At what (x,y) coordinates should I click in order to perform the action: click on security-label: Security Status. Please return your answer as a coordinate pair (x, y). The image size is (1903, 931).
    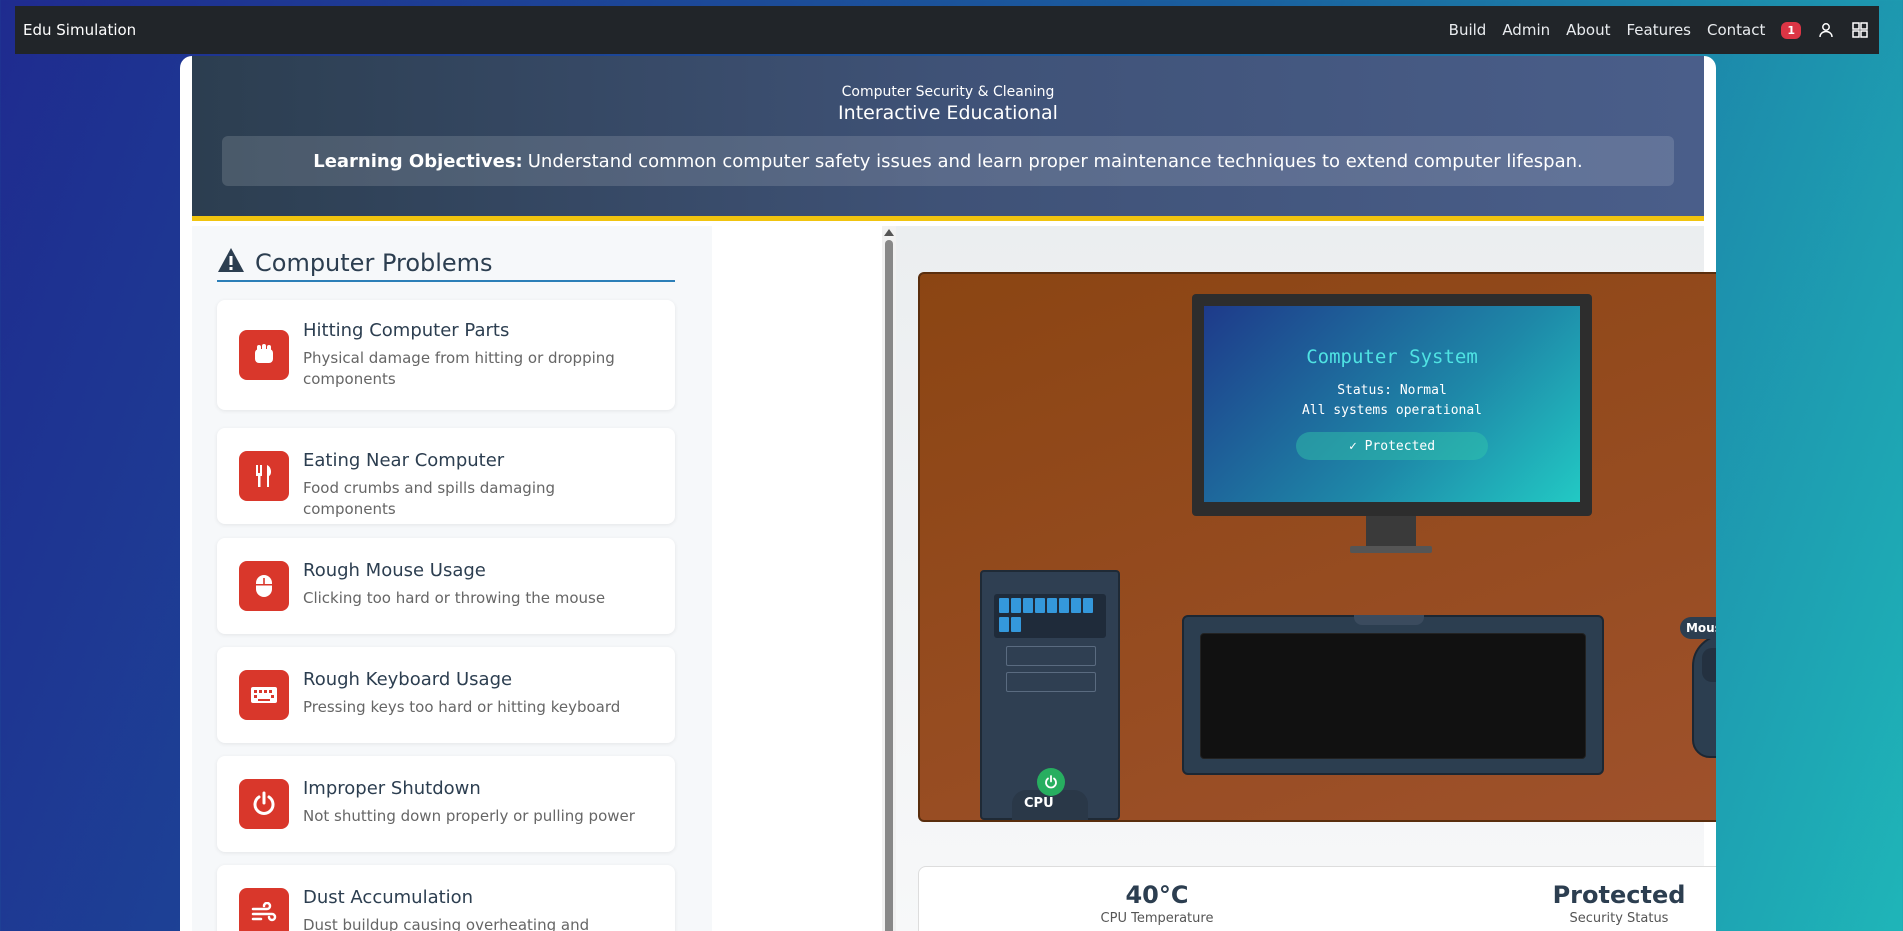
    Looking at the image, I should click on (1619, 918).